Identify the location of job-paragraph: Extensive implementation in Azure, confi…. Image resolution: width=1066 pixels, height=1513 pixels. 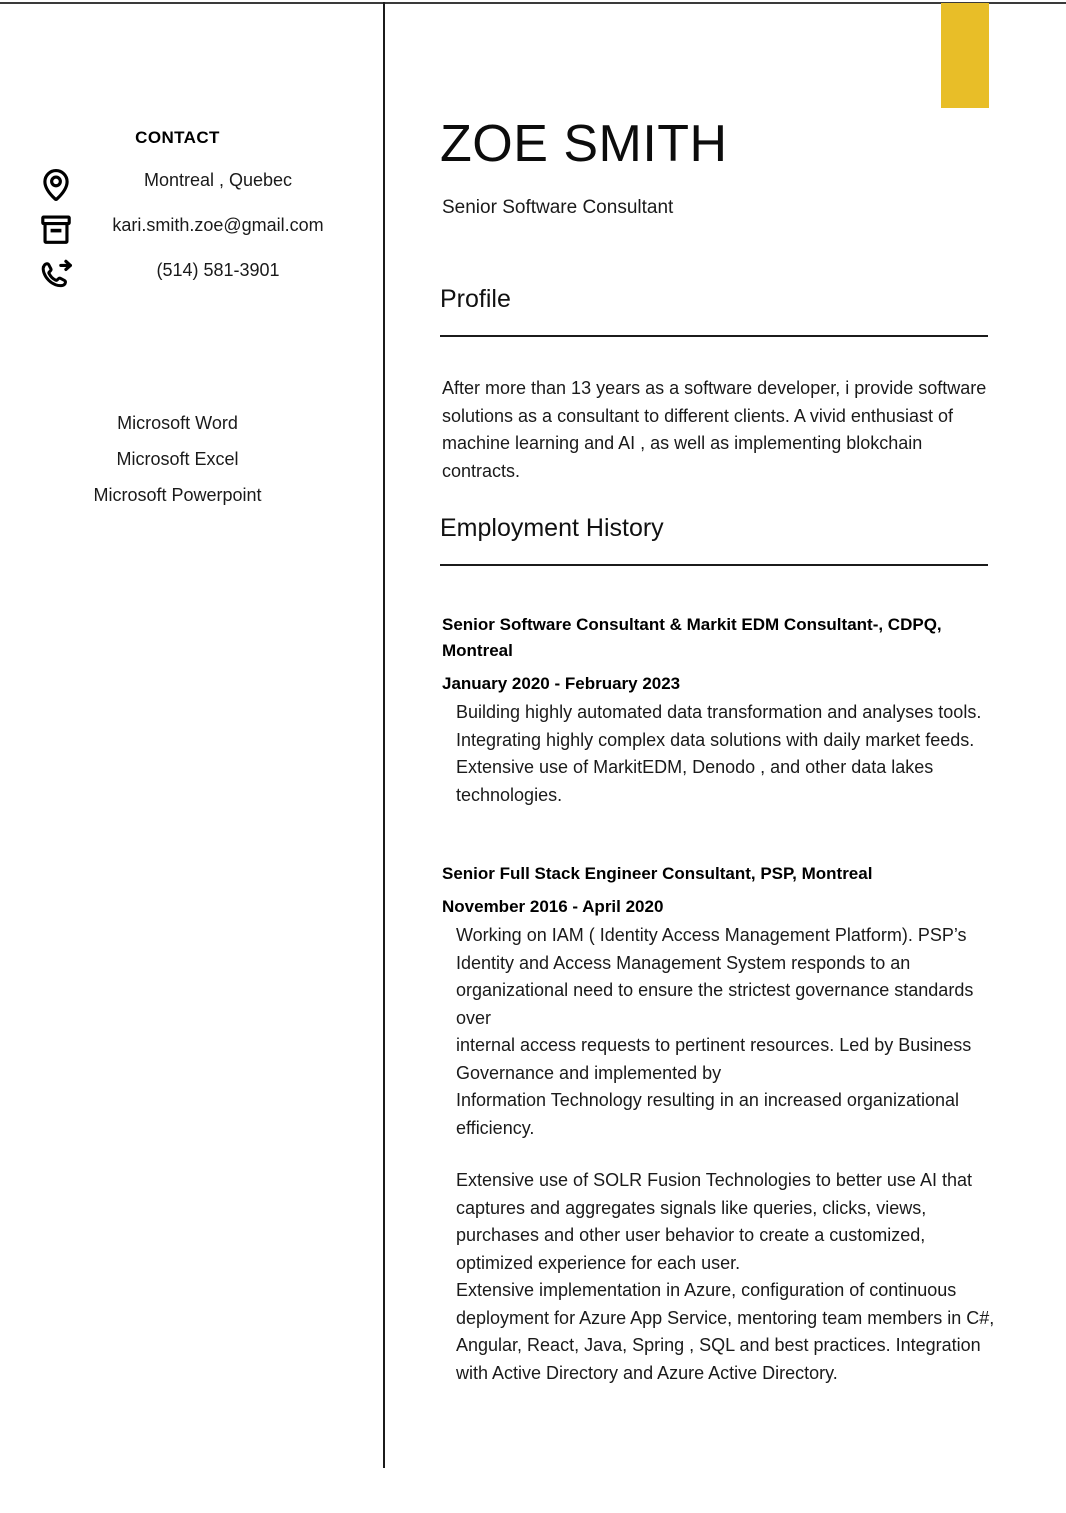
(725, 1331).